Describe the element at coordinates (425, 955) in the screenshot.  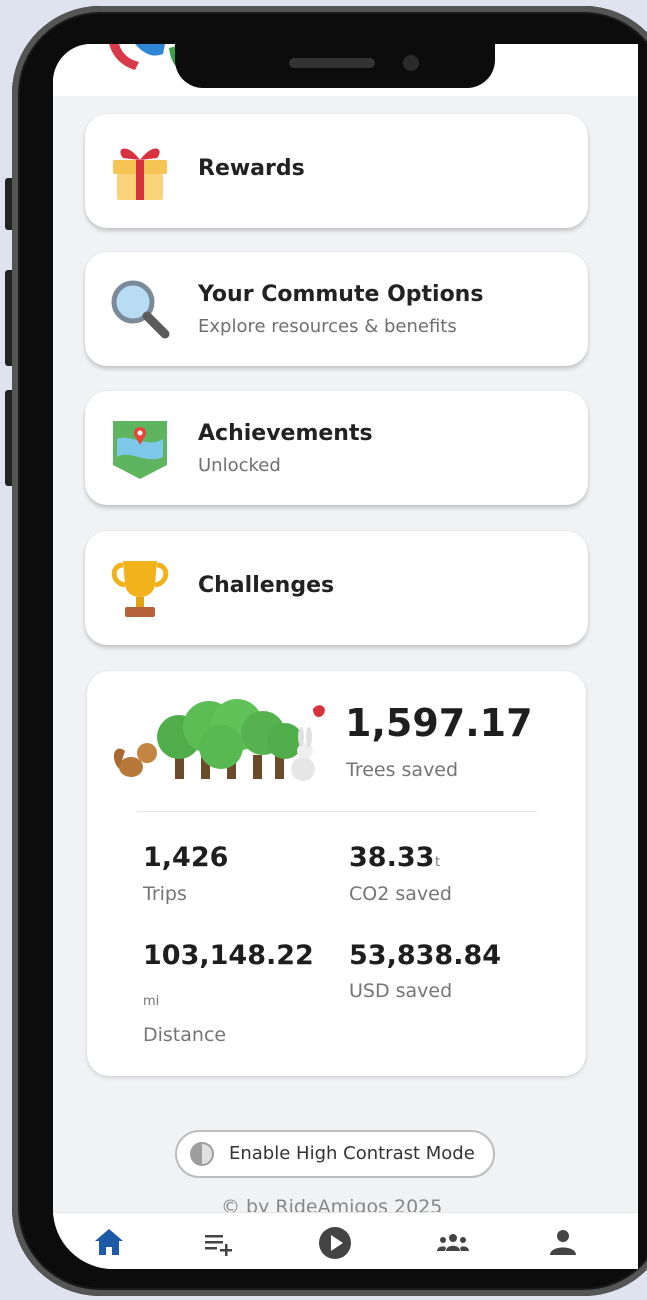
I see `usd-saved-value: 53,838.84` at that location.